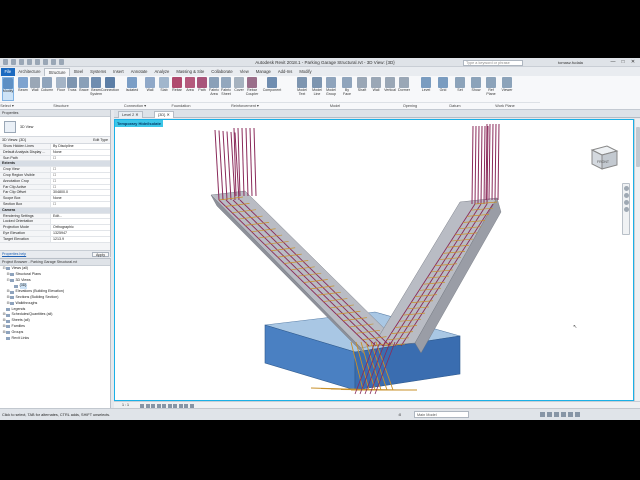  What do you see at coordinates (80, 239) in the screenshot?
I see `property-value: 1213.9` at bounding box center [80, 239].